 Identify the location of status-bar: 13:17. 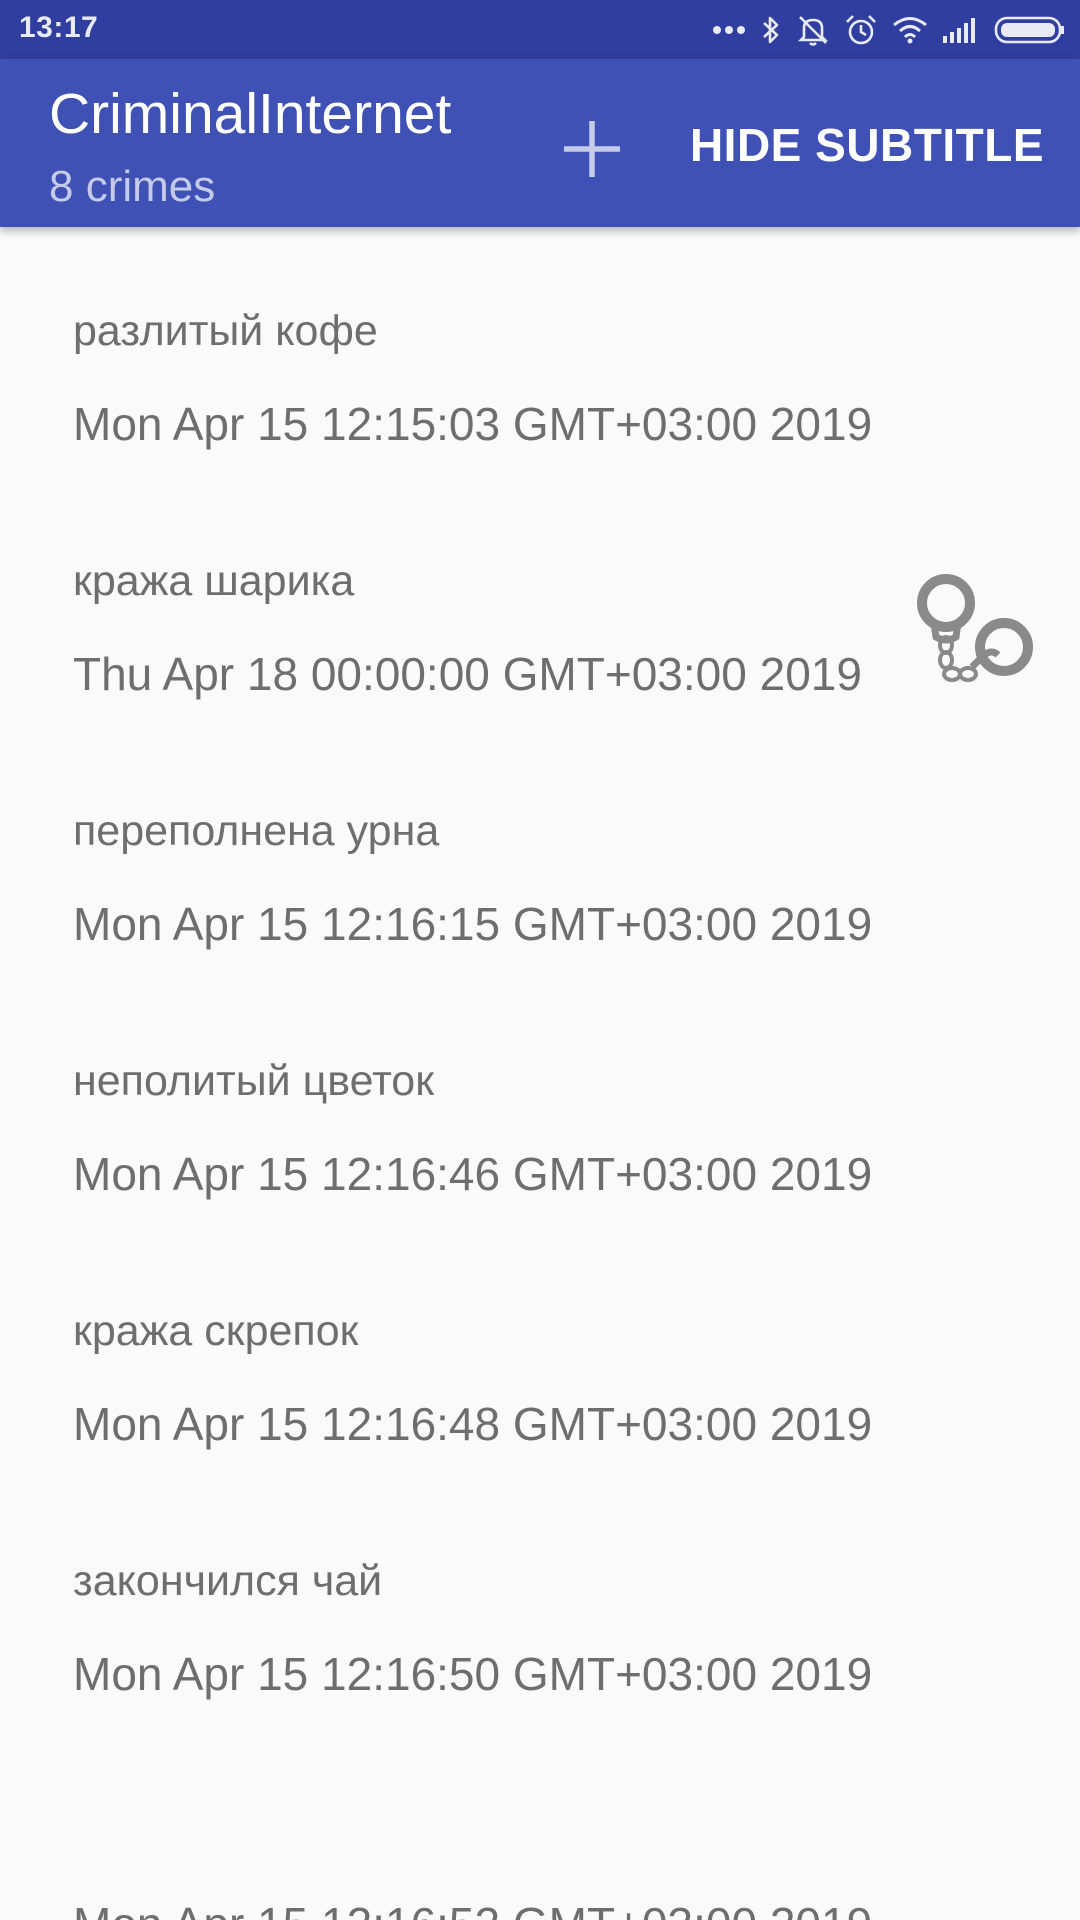
(540, 29).